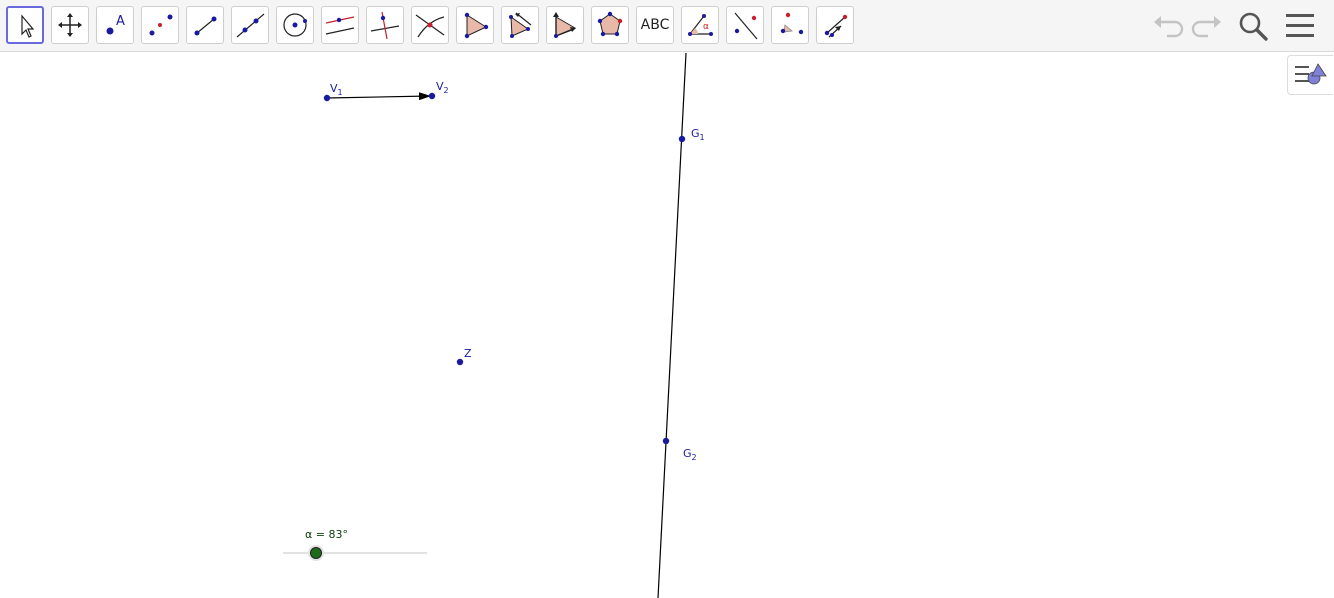 This screenshot has height=598, width=1334. Describe the element at coordinates (316, 553) in the screenshot. I see `slider-handle` at that location.